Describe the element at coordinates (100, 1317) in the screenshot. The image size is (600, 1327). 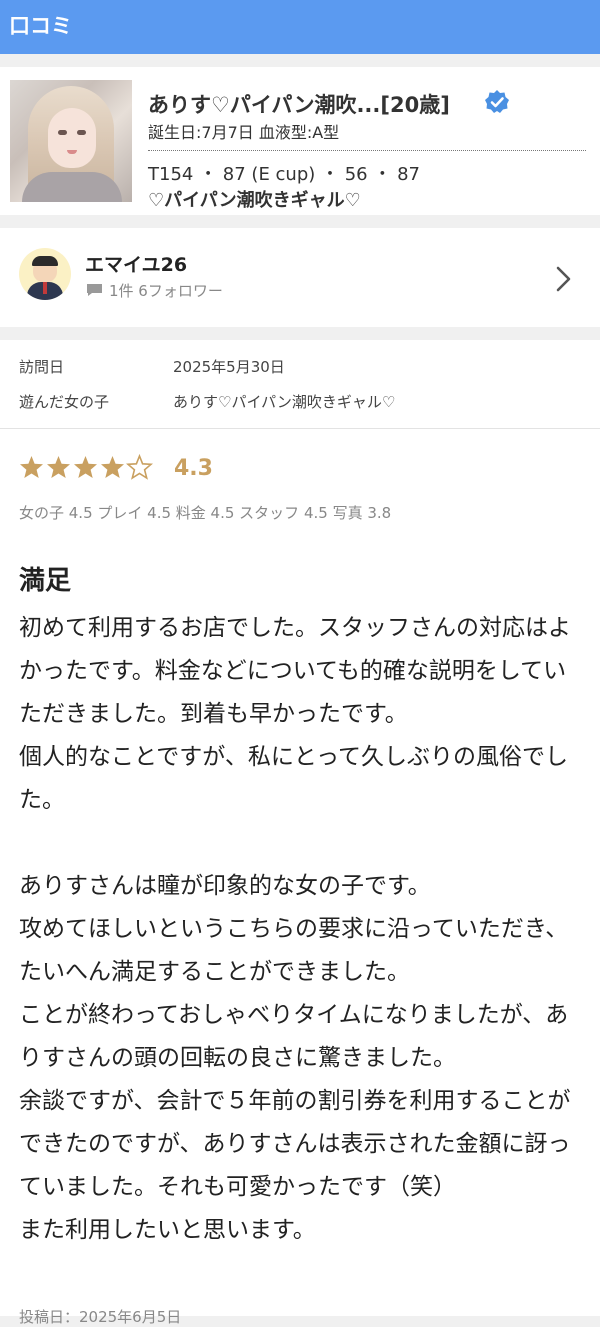
I see `review-posted-date: 投稿日：2025年6月5日` at that location.